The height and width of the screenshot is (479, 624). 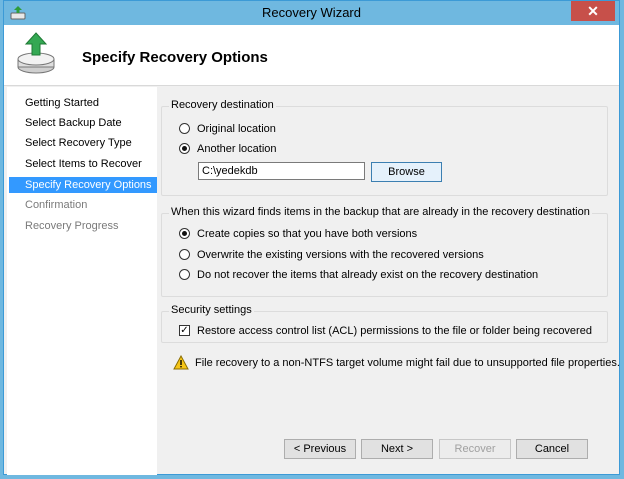 What do you see at coordinates (184, 254) in the screenshot?
I see `overwrite-radio` at bounding box center [184, 254].